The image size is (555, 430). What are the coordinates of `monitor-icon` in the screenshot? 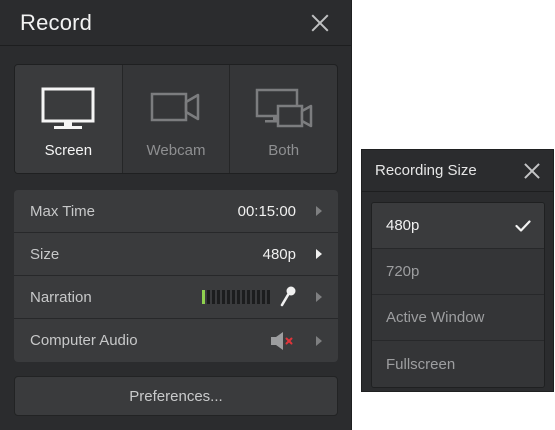 It's located at (68, 108).